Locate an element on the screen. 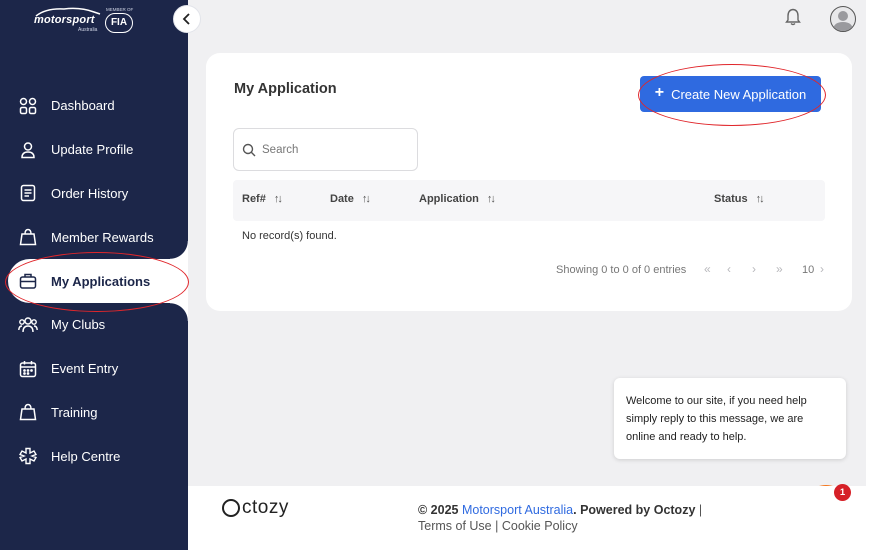  sidebar-item-help-centre: Help Centre is located at coordinates (94, 456).